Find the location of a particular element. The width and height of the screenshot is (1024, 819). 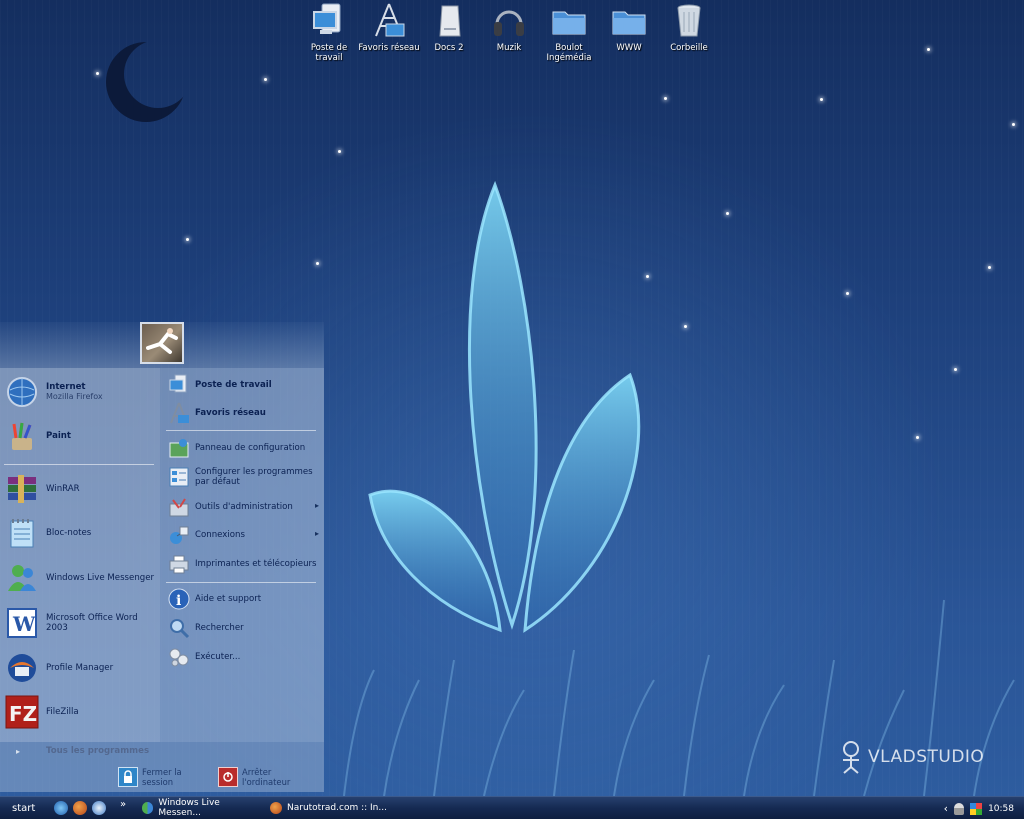

user-avatar is located at coordinates (162, 343).